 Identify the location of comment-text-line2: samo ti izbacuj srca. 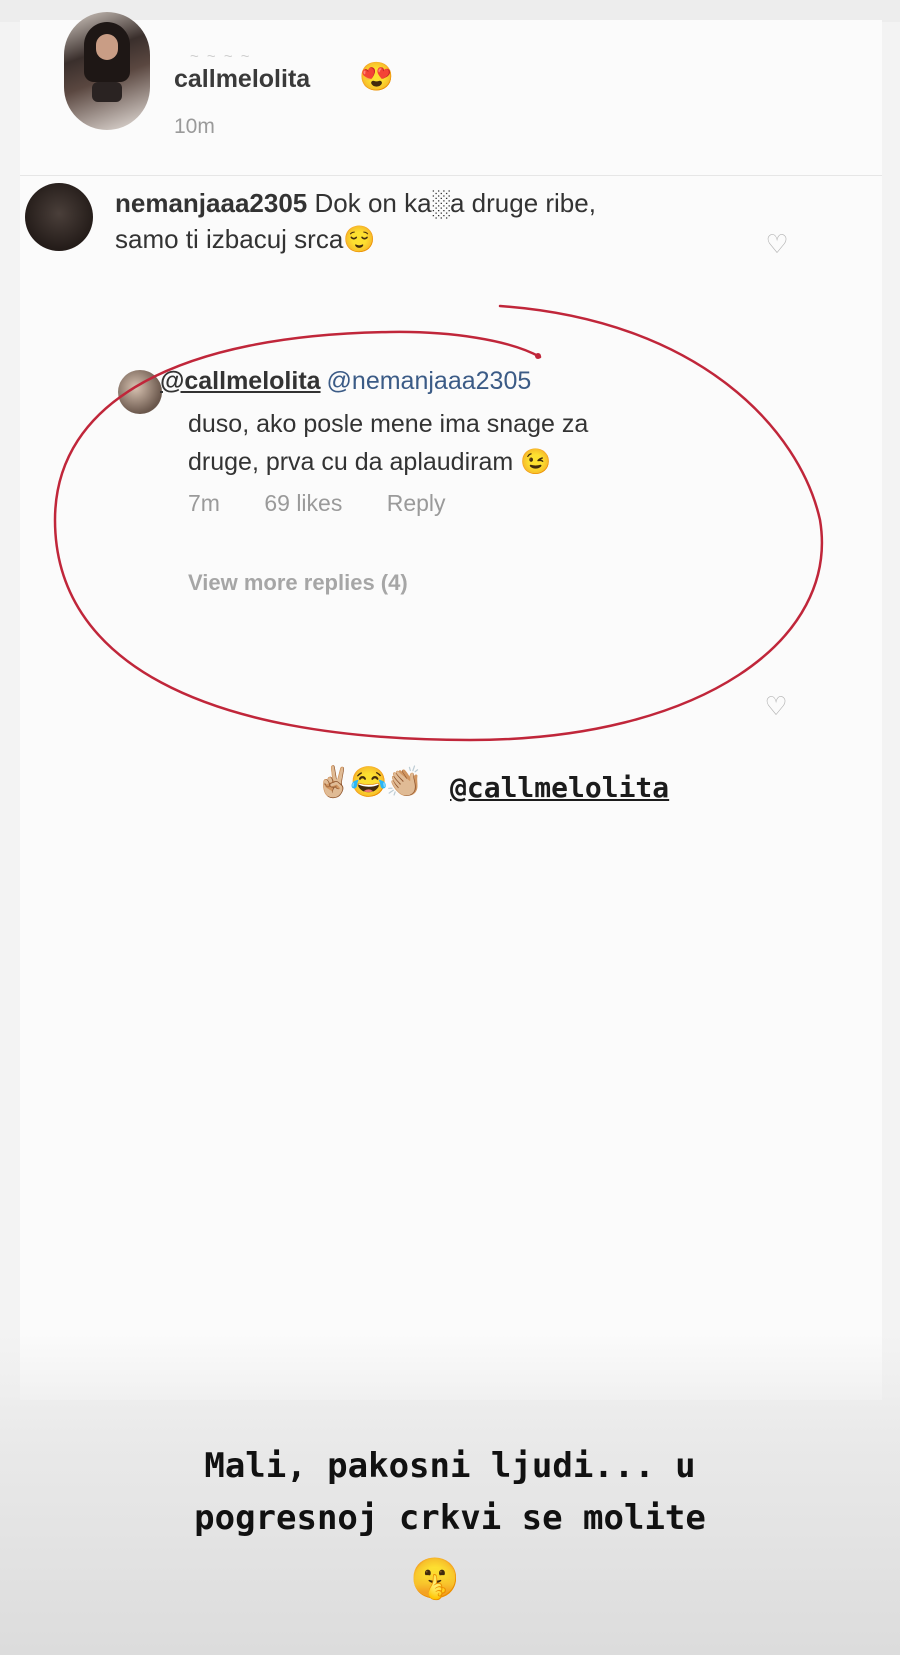
(229, 239).